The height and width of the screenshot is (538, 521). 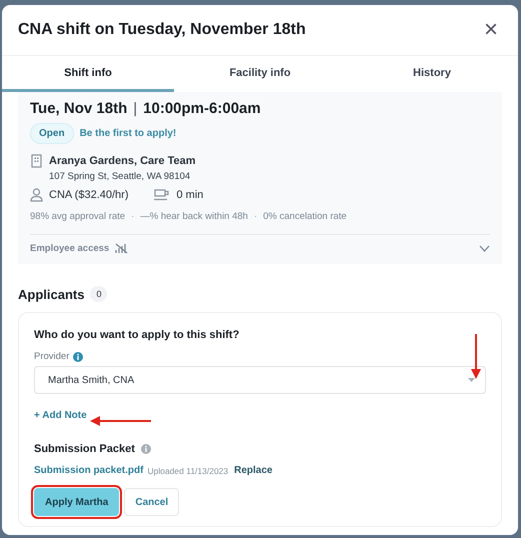 I want to click on shift-date: Tue, Nov 18th, so click(x=79, y=108).